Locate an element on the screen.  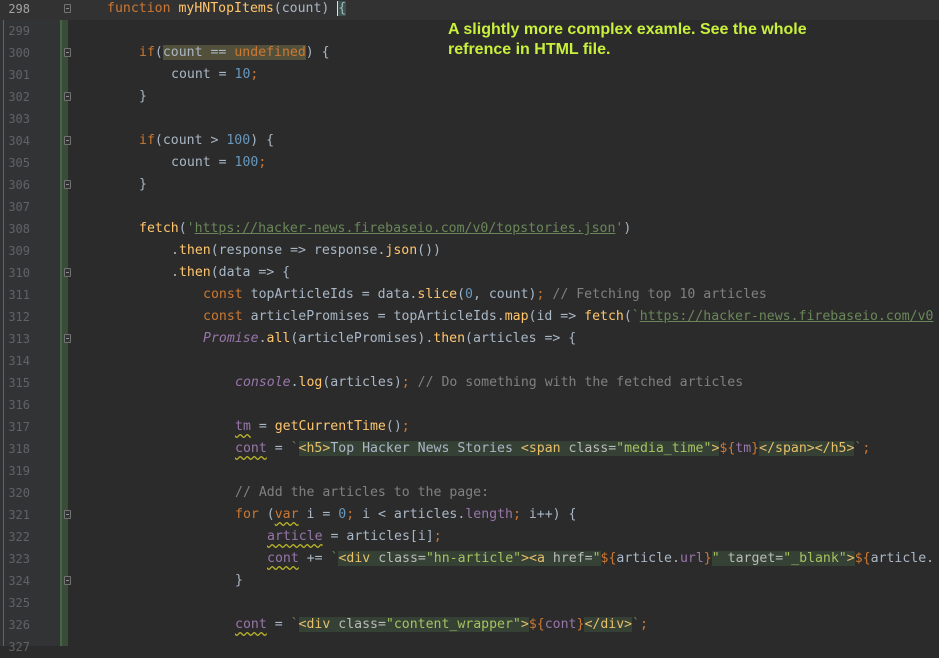
args: (data => { is located at coordinates (250, 272).